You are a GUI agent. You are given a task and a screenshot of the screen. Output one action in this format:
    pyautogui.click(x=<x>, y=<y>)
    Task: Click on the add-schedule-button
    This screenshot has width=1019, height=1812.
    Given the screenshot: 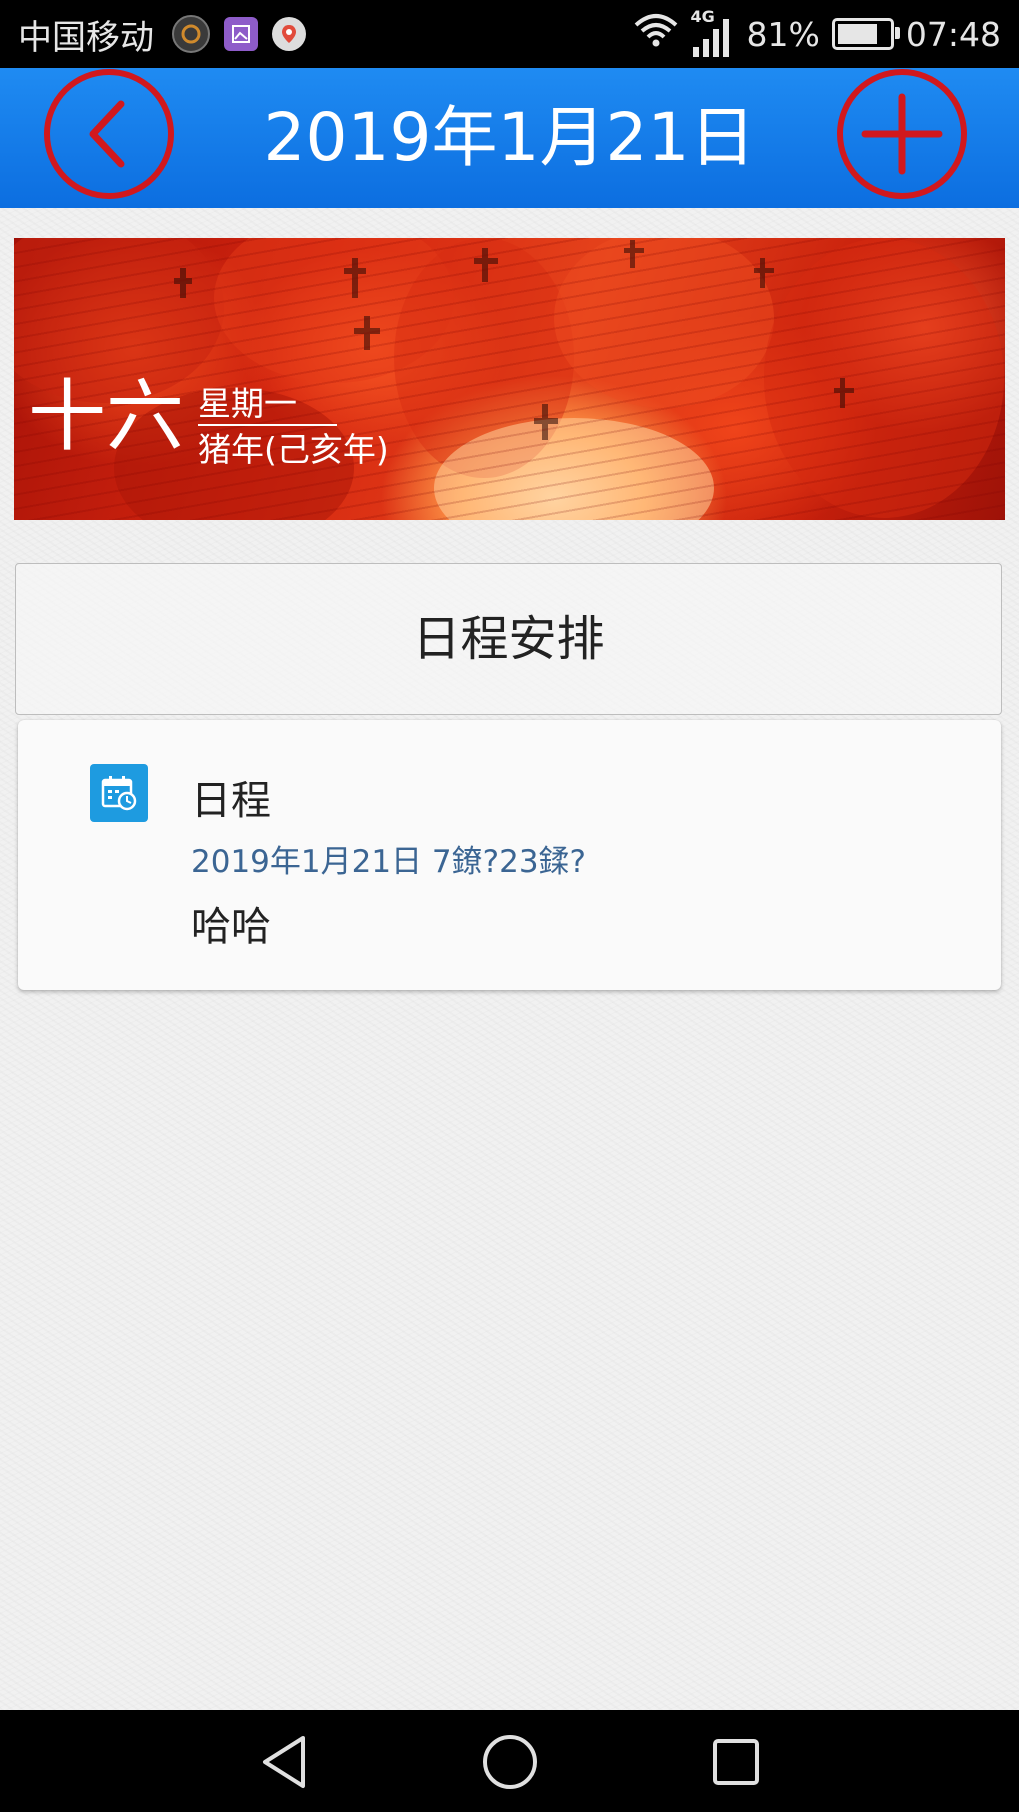 What is the action you would take?
    pyautogui.click(x=902, y=134)
    